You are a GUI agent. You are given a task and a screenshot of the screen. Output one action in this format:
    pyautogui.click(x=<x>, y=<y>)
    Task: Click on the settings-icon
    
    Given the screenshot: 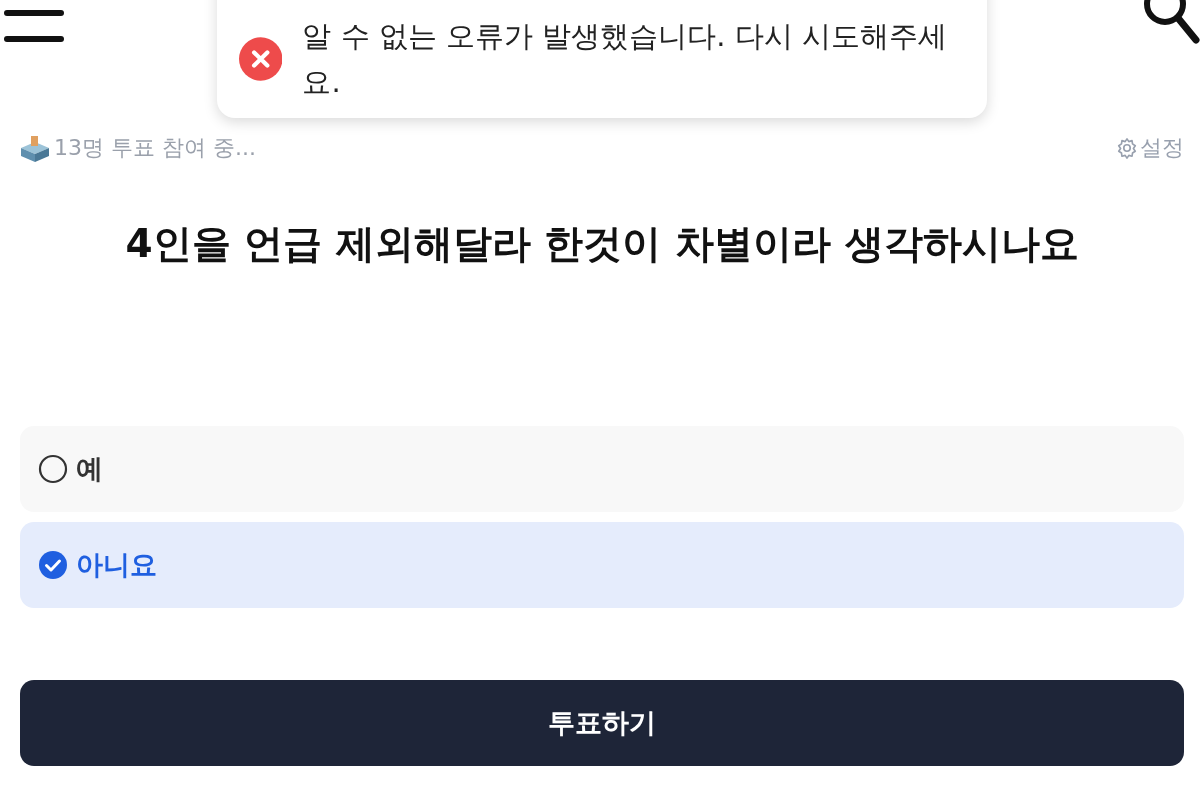 What is the action you would take?
    pyautogui.click(x=1127, y=148)
    